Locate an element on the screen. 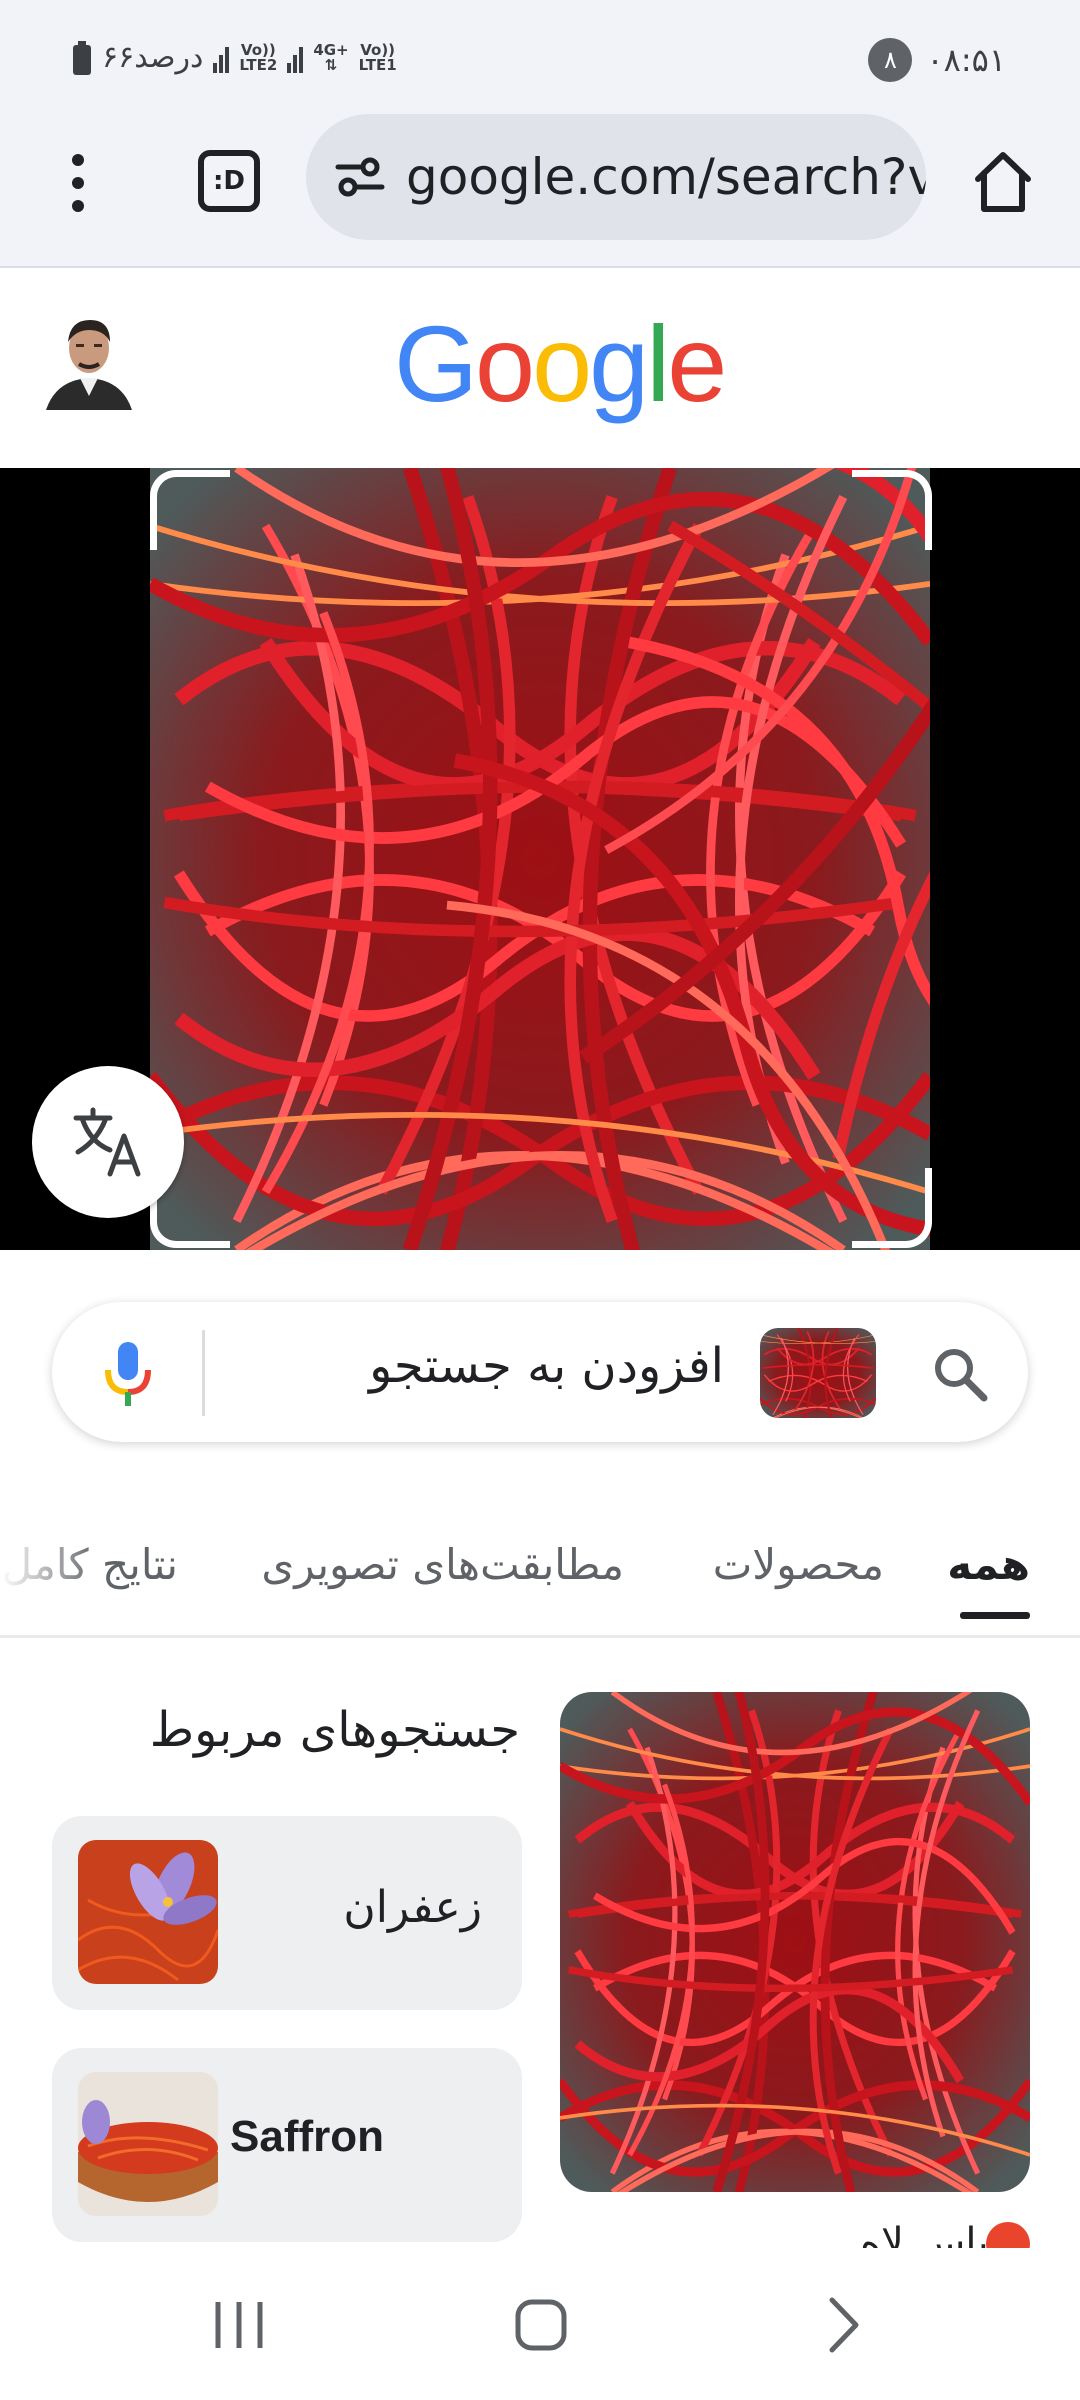  translate-button is located at coordinates (108, 1142).